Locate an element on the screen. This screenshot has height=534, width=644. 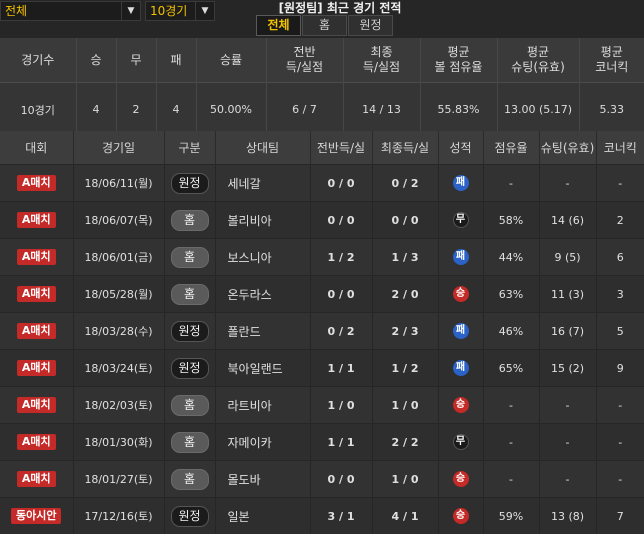
summary-header-cell: 평균 볼 점유율 is located at coordinates (458, 60).